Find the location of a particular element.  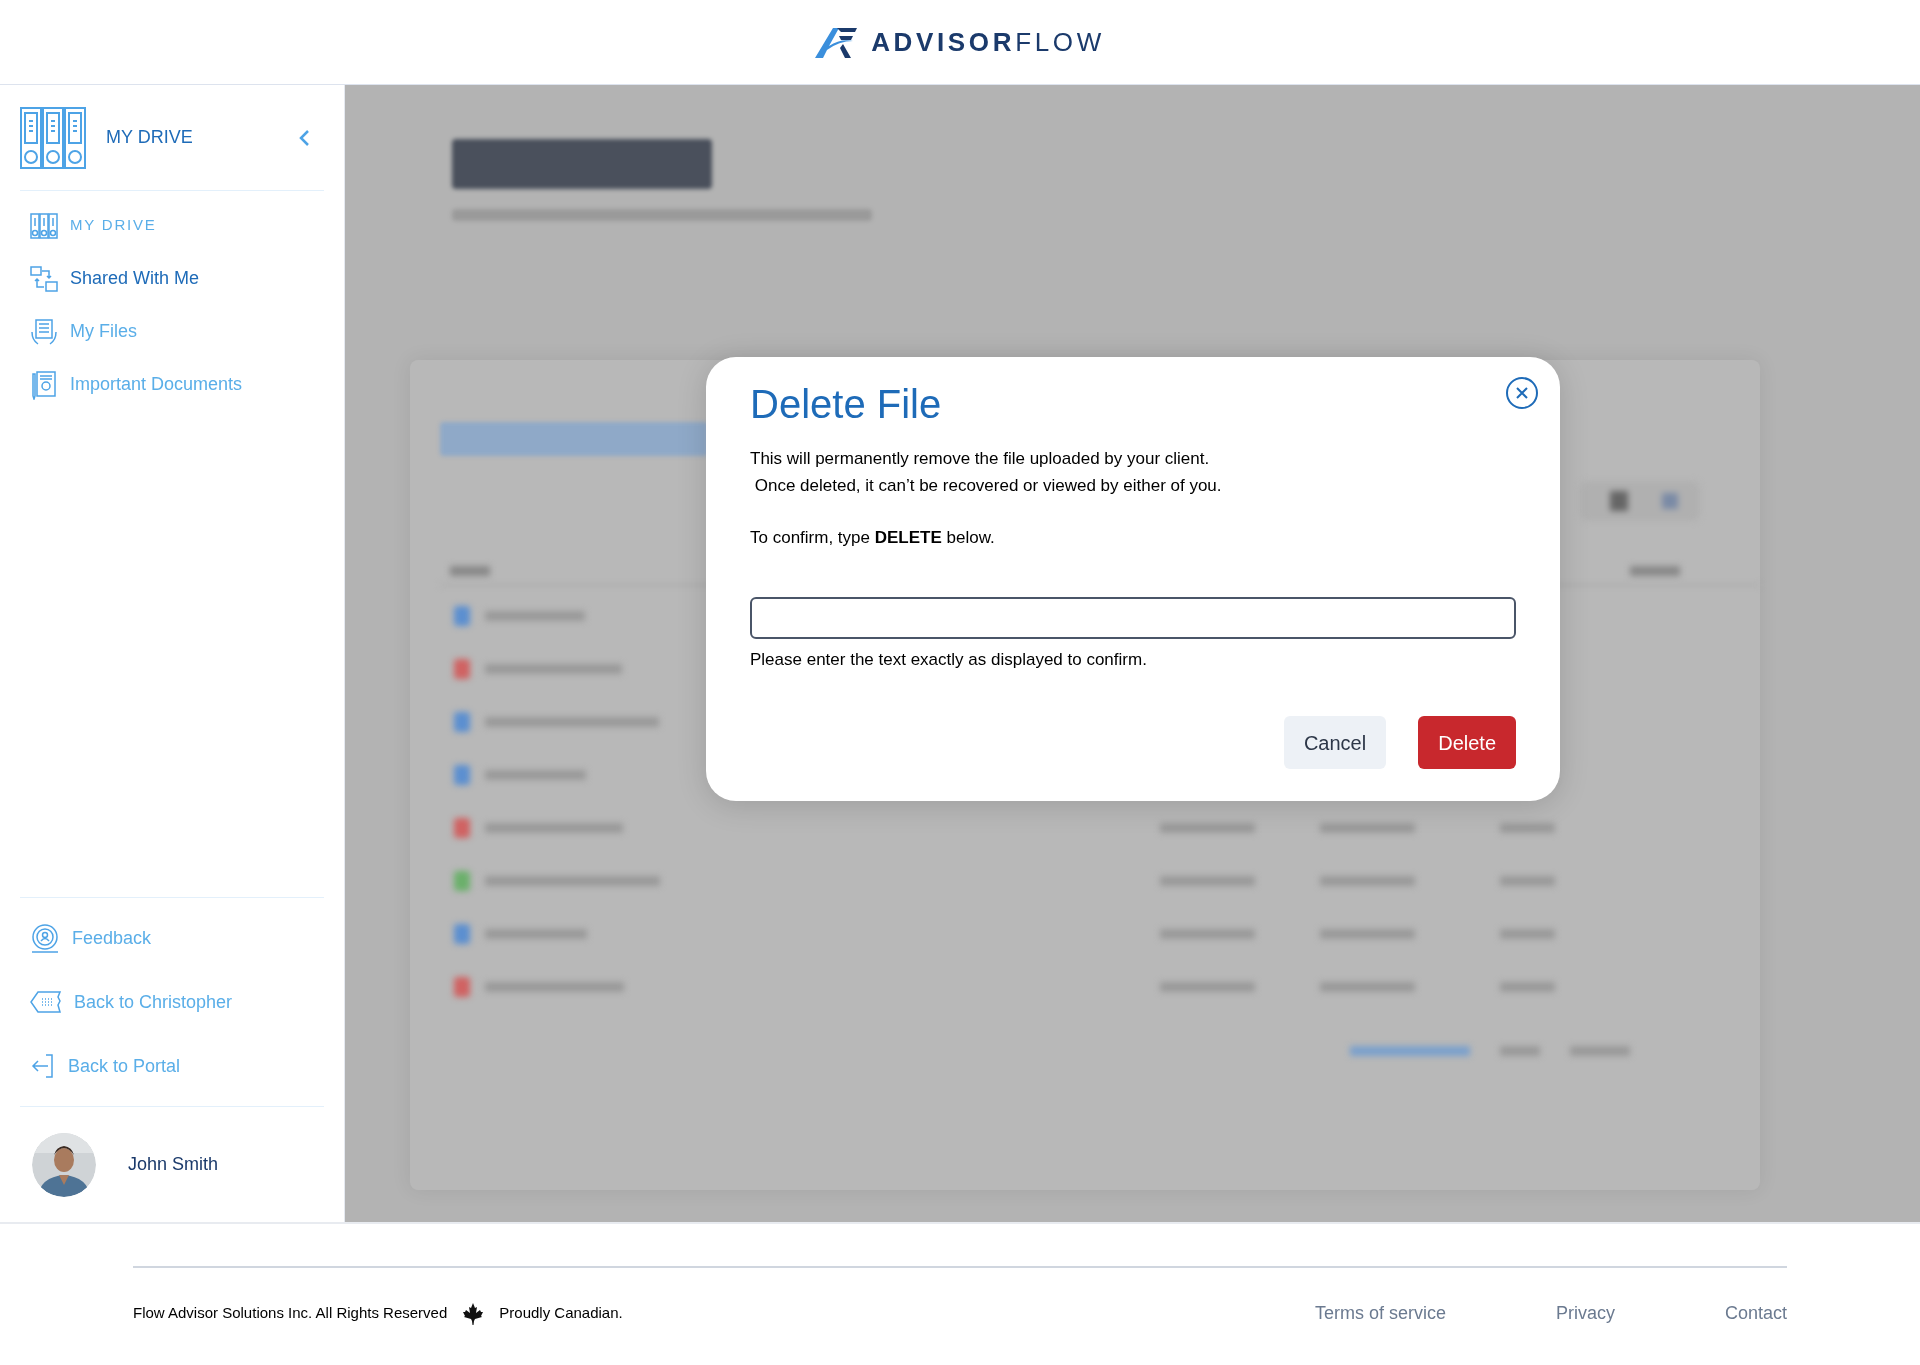

sidebar-title: MY DRIVE is located at coordinates (149, 137).